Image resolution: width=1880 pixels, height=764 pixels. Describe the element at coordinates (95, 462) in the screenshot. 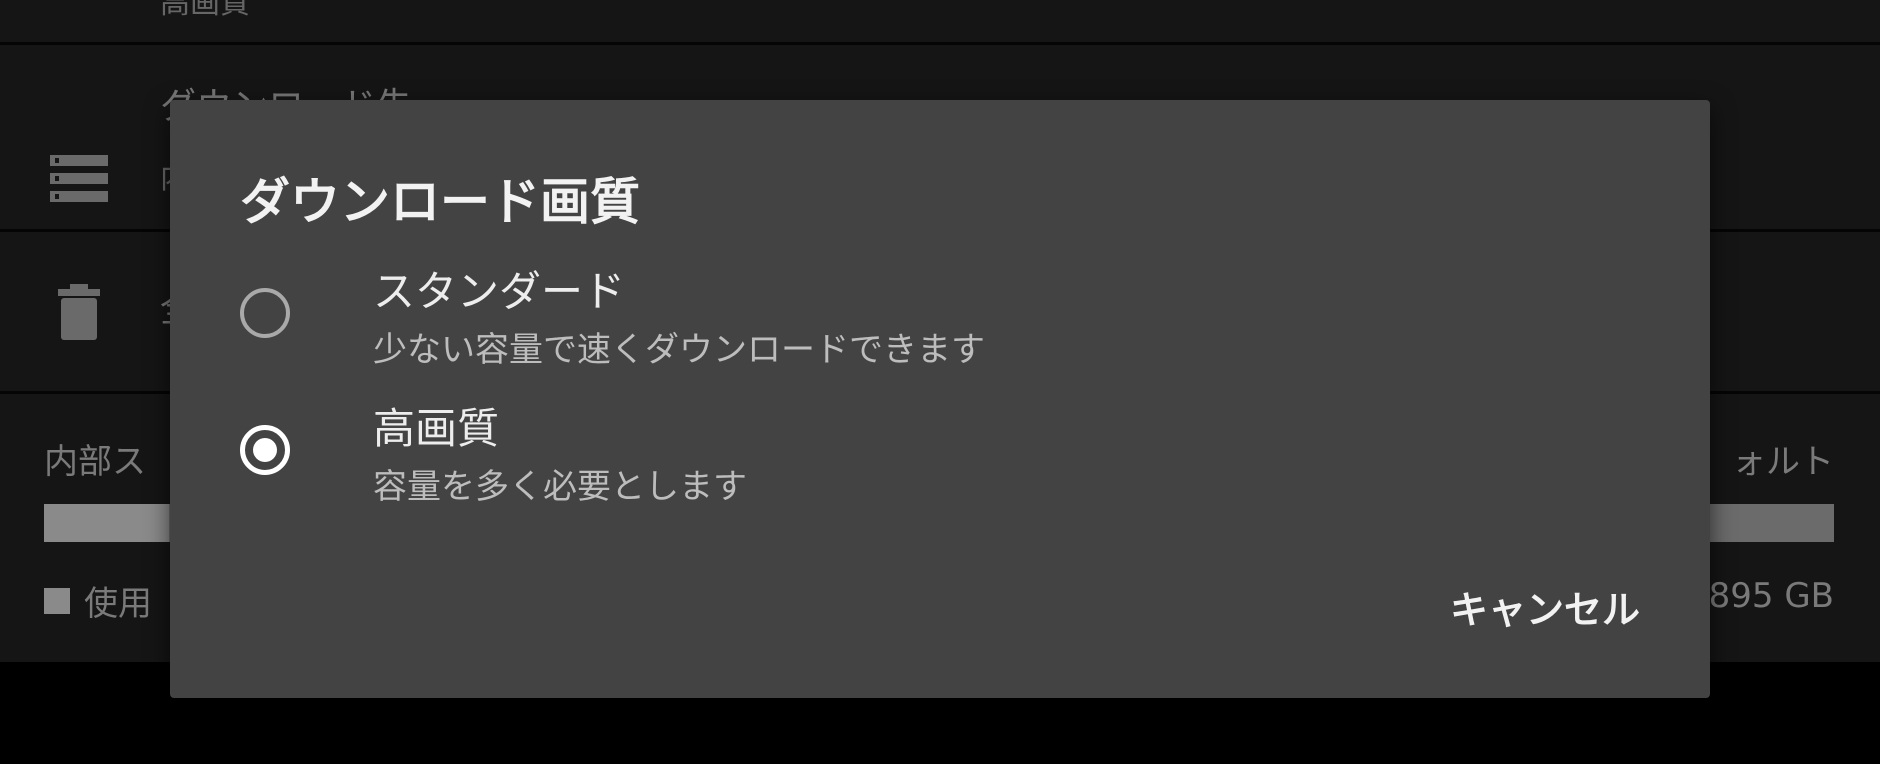

I see `storage-device-label: 内部ス` at that location.